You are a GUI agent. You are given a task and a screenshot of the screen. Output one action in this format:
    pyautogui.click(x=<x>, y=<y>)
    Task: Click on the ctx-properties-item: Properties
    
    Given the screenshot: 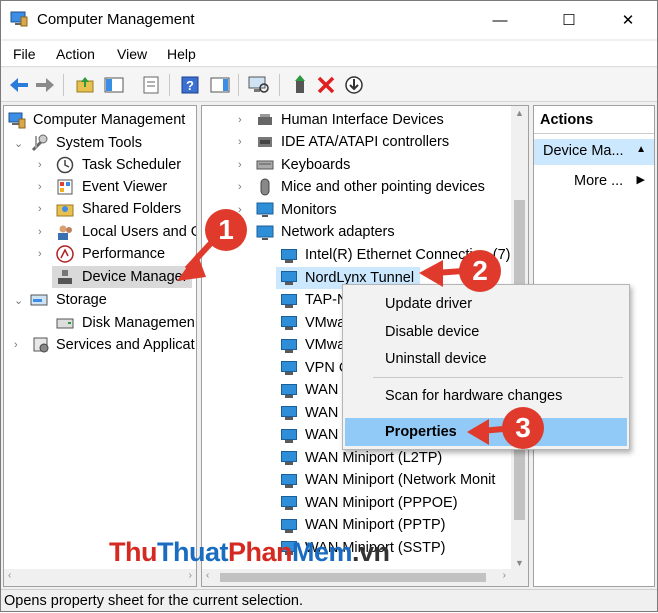 What is the action you would take?
    pyautogui.click(x=486, y=432)
    